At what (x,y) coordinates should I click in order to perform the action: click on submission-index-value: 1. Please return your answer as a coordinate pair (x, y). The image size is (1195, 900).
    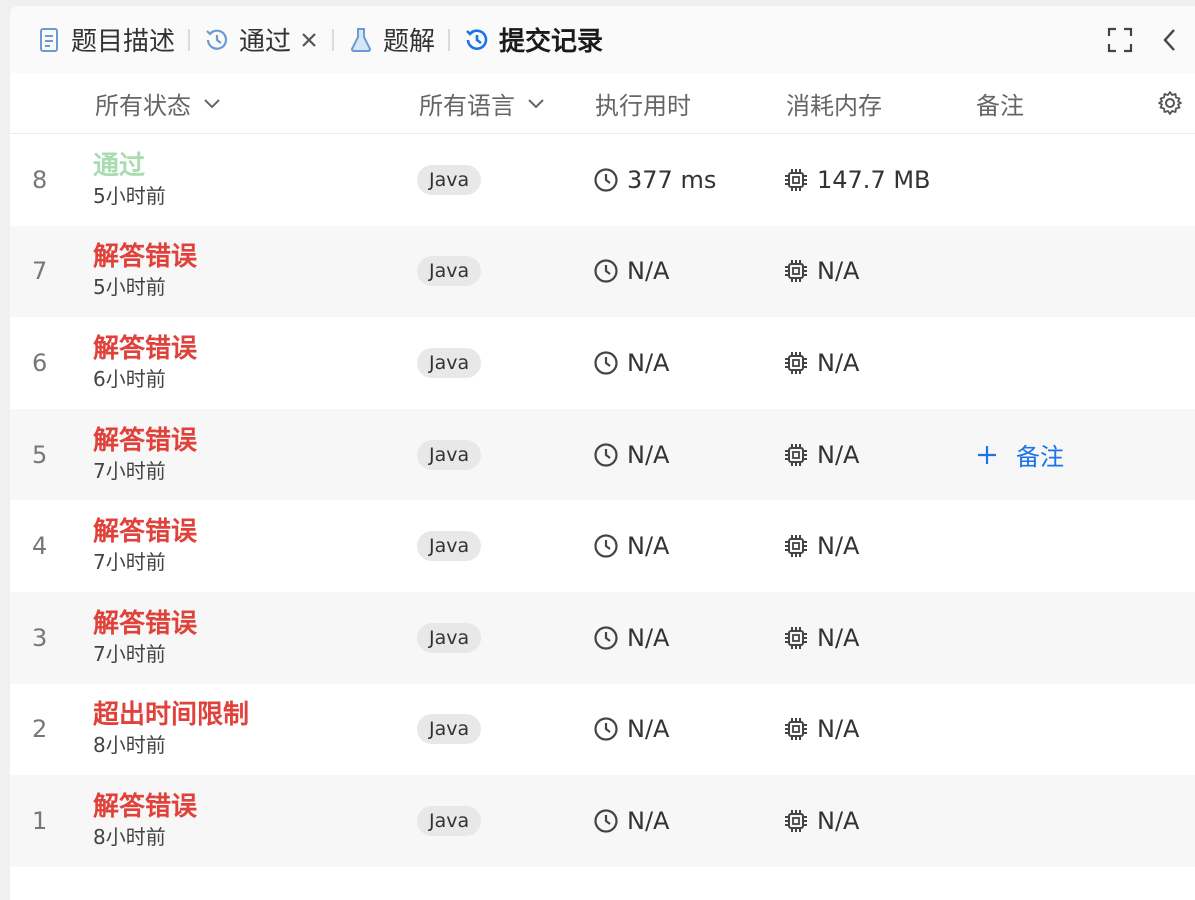
    Looking at the image, I should click on (40, 820).